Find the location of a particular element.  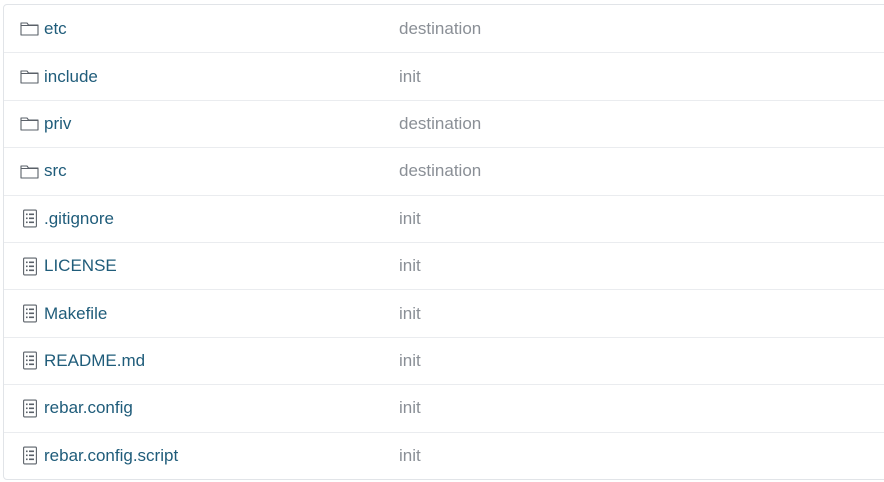

file-name-link: rebar.config is located at coordinates (88, 408).